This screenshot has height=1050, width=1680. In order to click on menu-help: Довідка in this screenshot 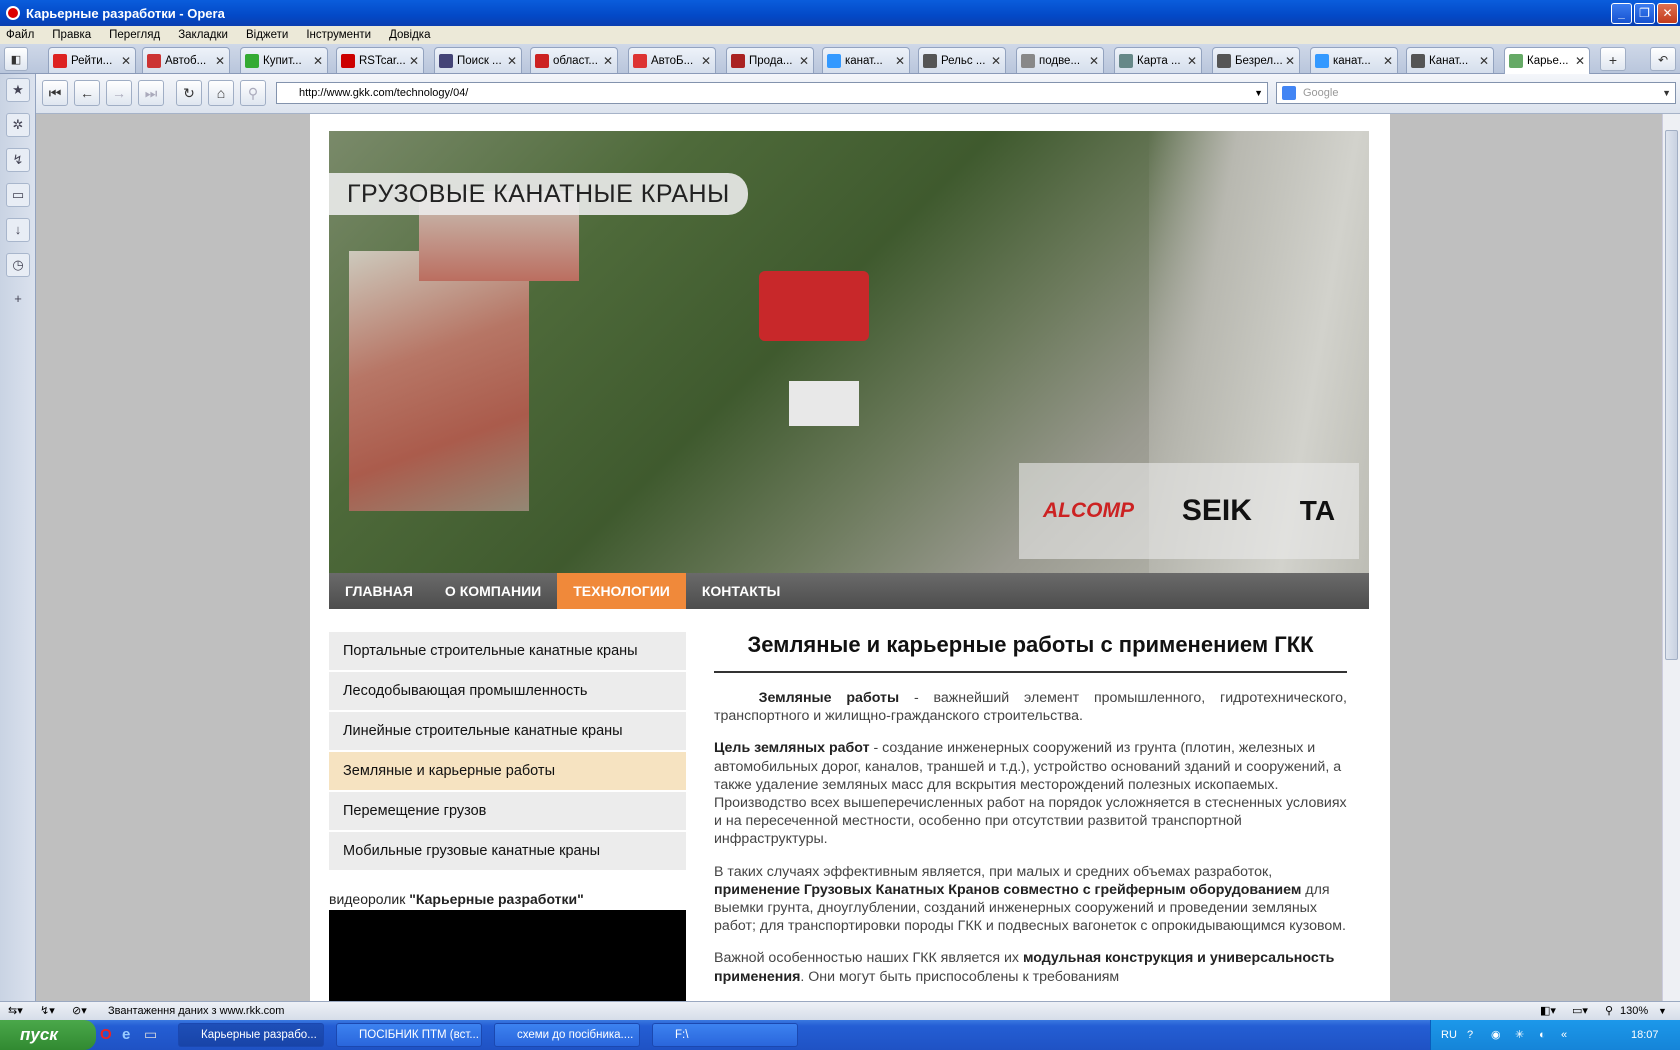, I will do `click(409, 35)`.